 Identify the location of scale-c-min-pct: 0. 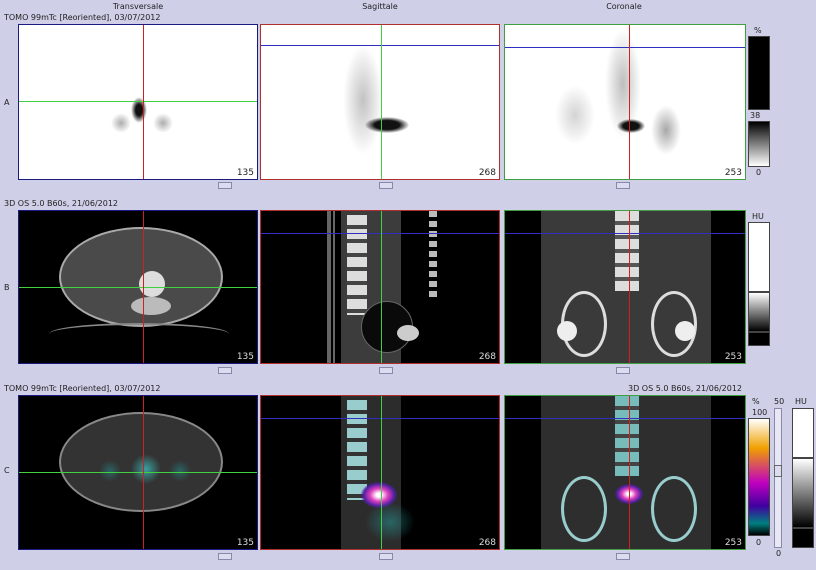
(759, 542).